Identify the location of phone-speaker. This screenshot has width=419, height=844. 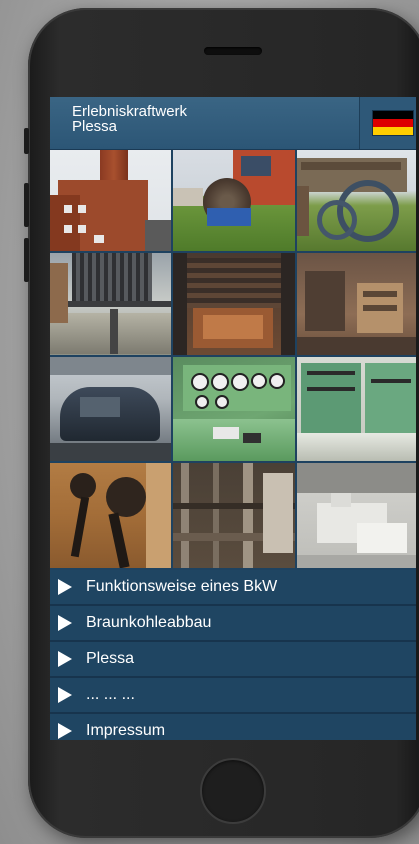
(233, 51).